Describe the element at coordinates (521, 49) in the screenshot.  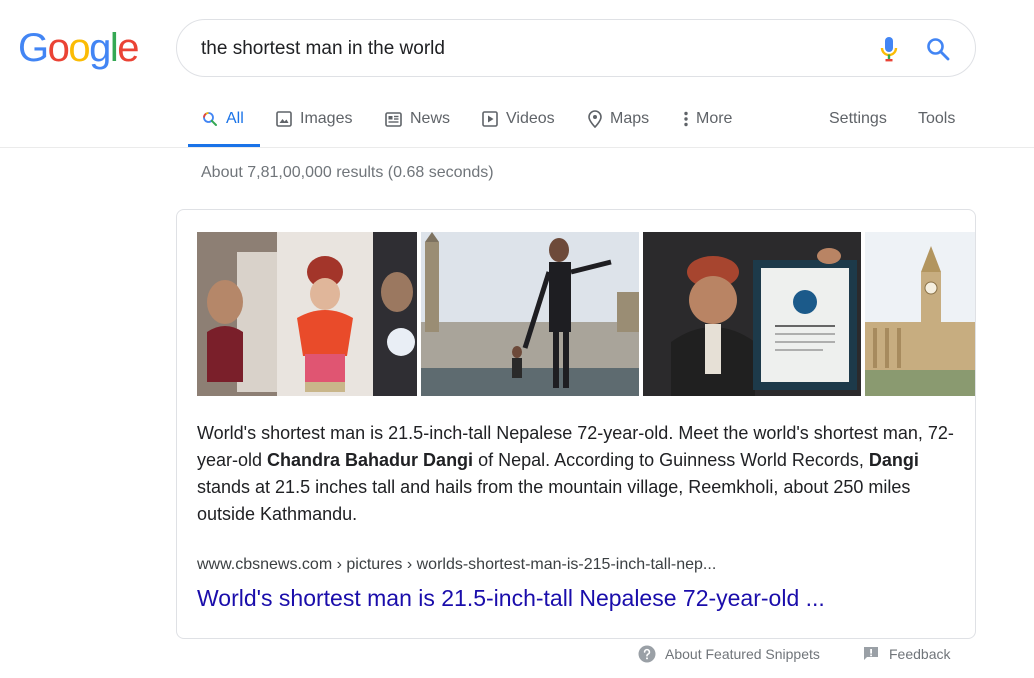
I see `search-input` at that location.